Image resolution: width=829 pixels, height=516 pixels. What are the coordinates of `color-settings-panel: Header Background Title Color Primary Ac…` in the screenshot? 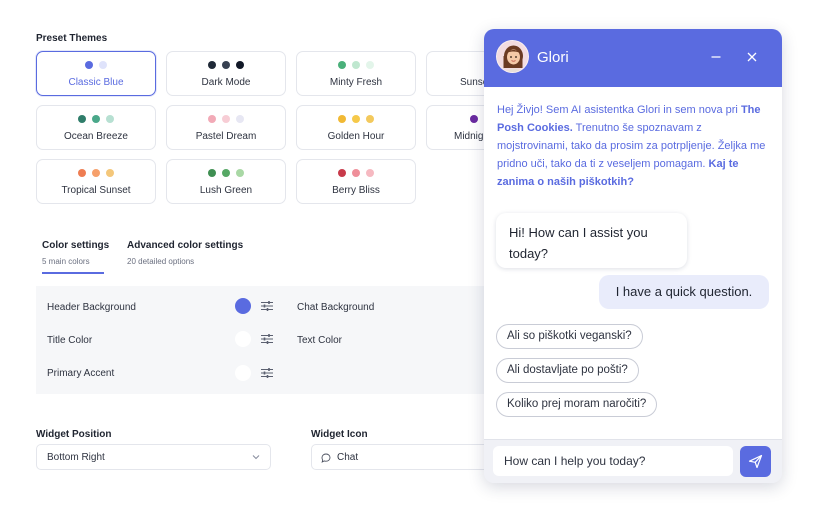 It's located at (261, 340).